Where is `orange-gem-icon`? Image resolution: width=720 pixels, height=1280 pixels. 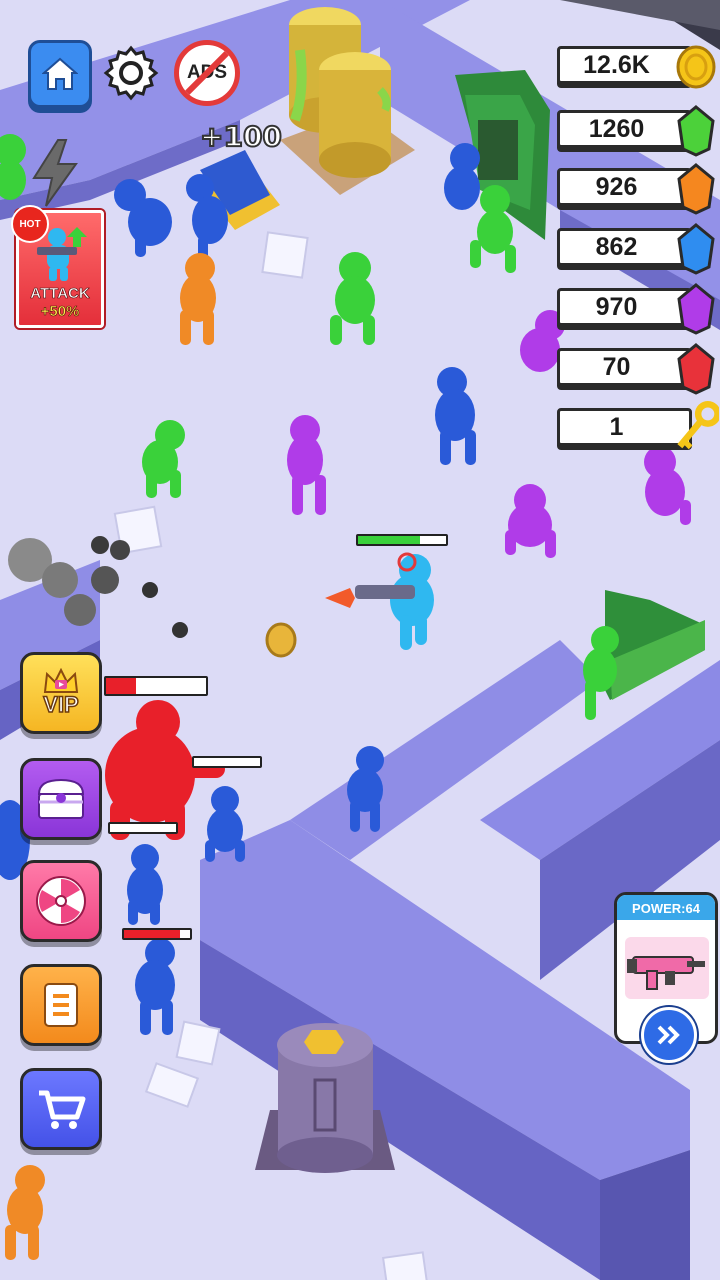
orange-gem-icon is located at coordinates (696, 189).